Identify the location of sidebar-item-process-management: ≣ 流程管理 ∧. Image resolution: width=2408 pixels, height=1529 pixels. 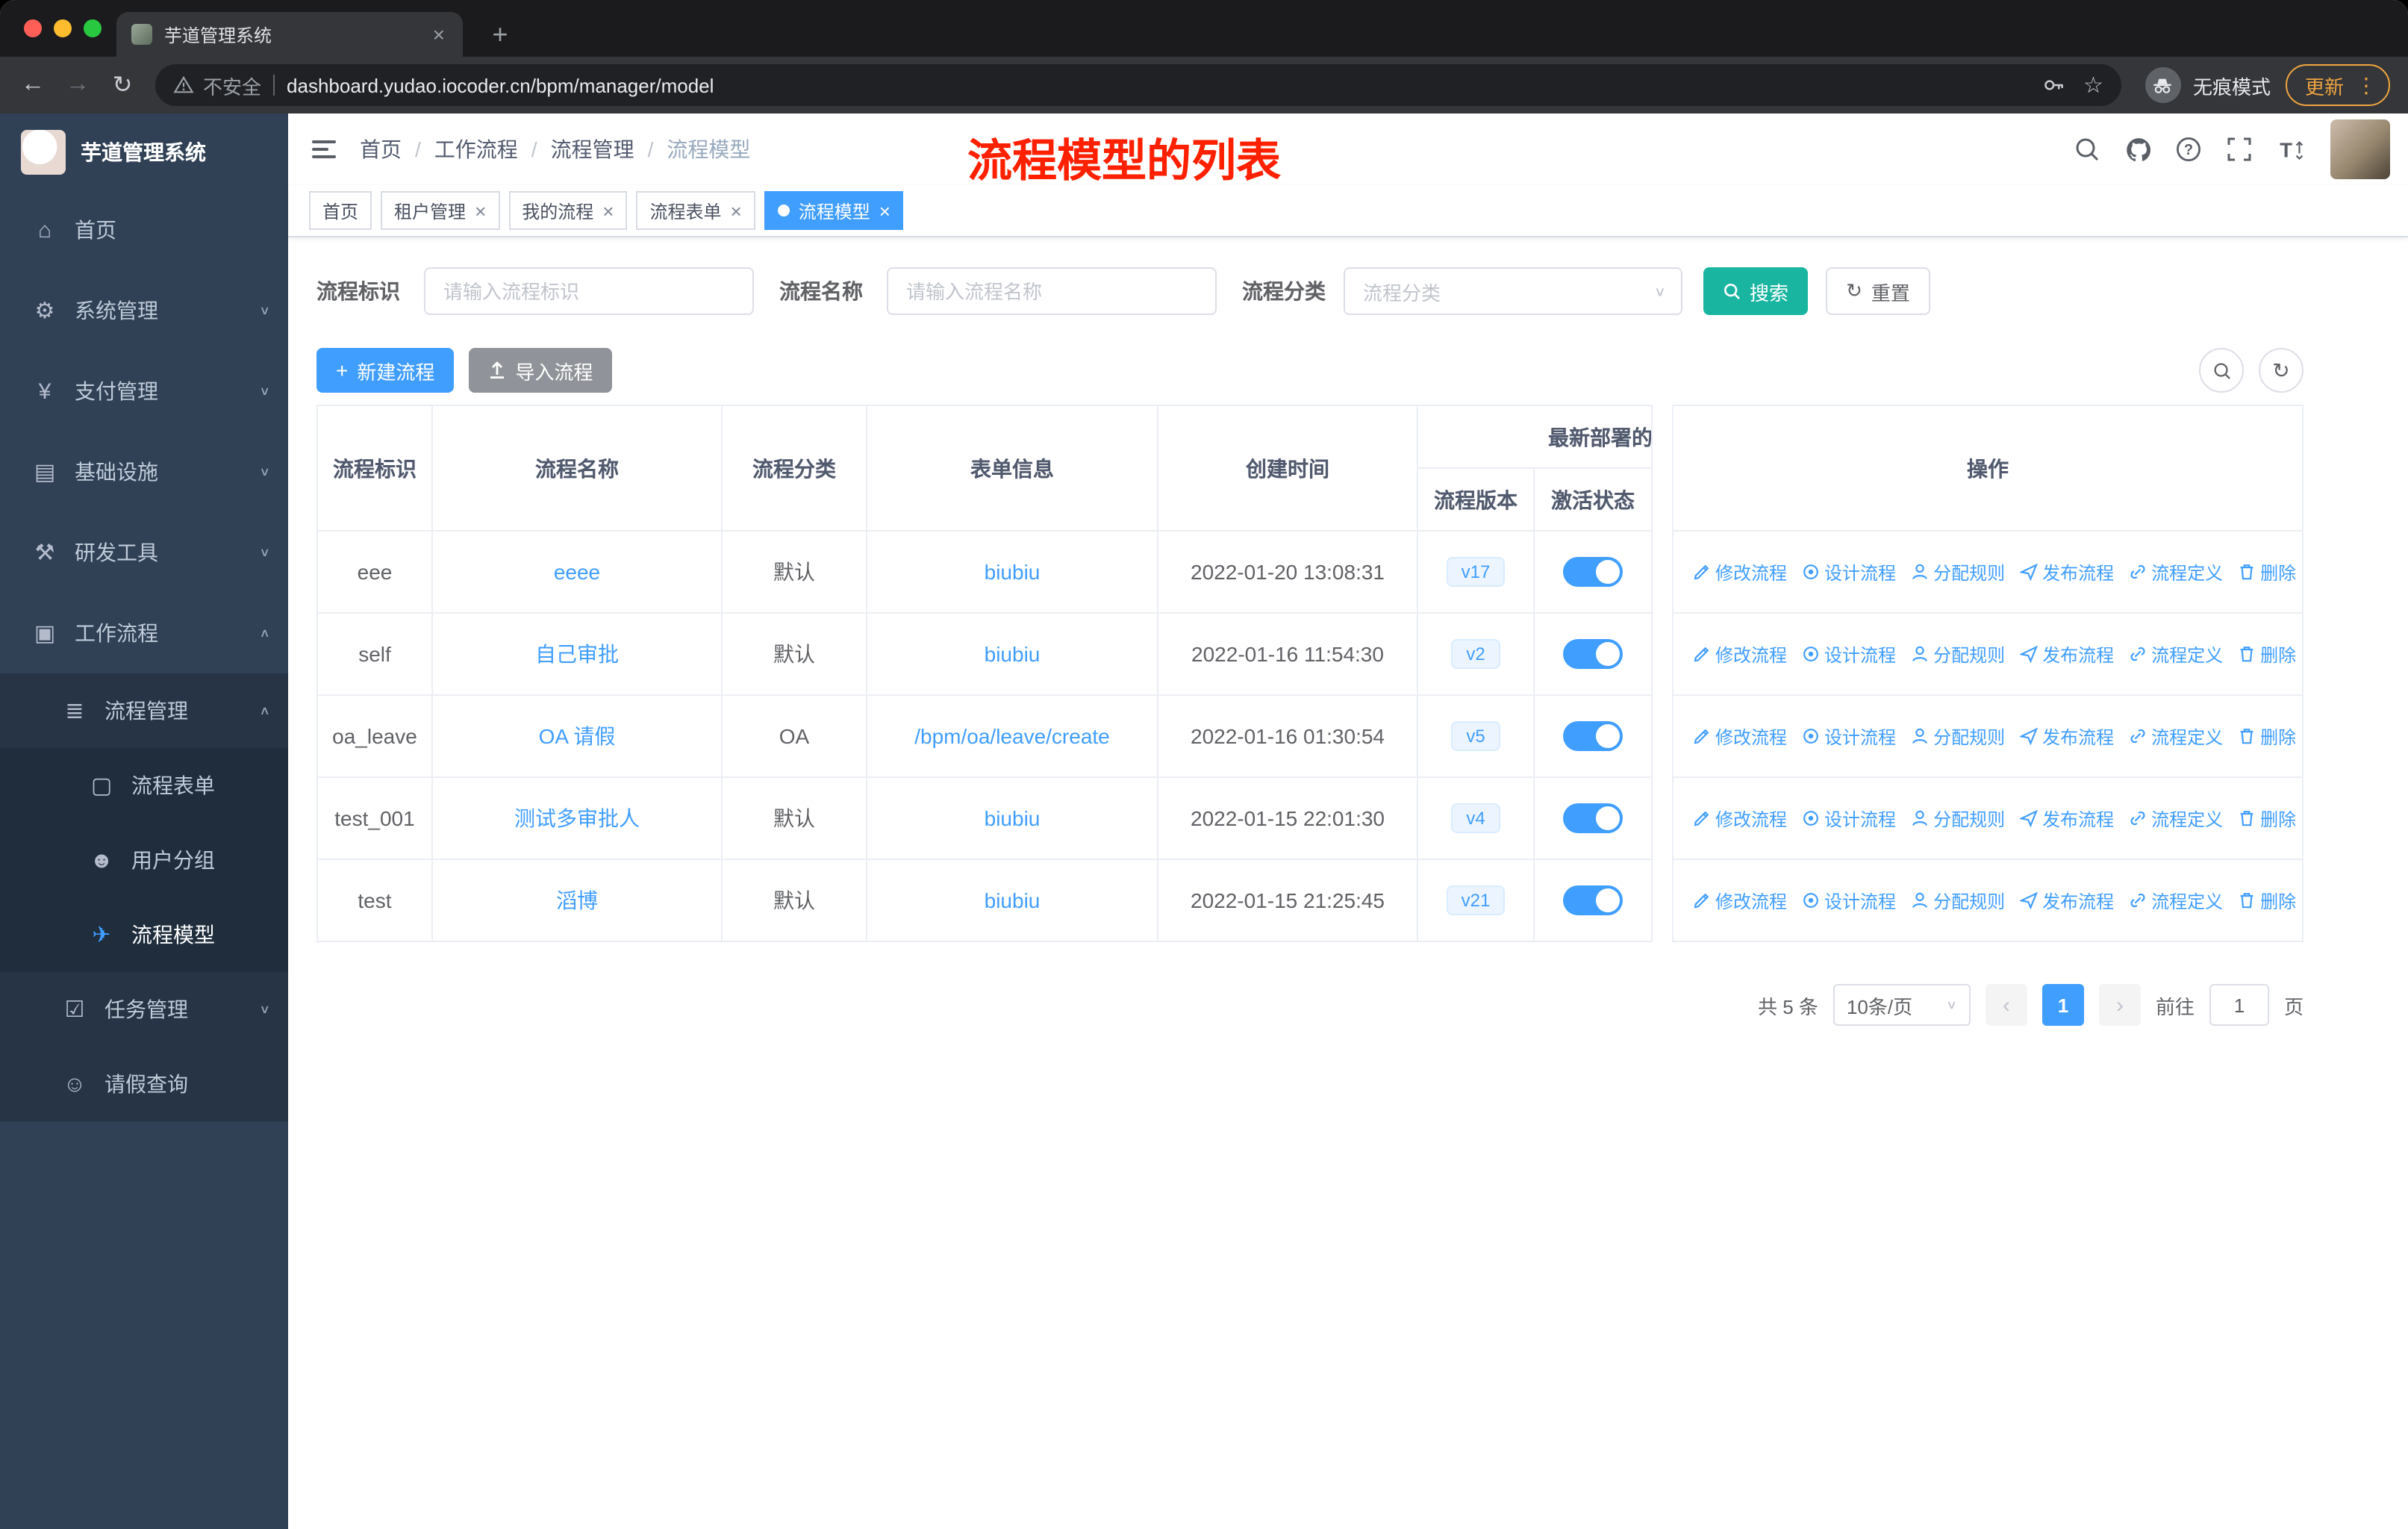
(144, 711).